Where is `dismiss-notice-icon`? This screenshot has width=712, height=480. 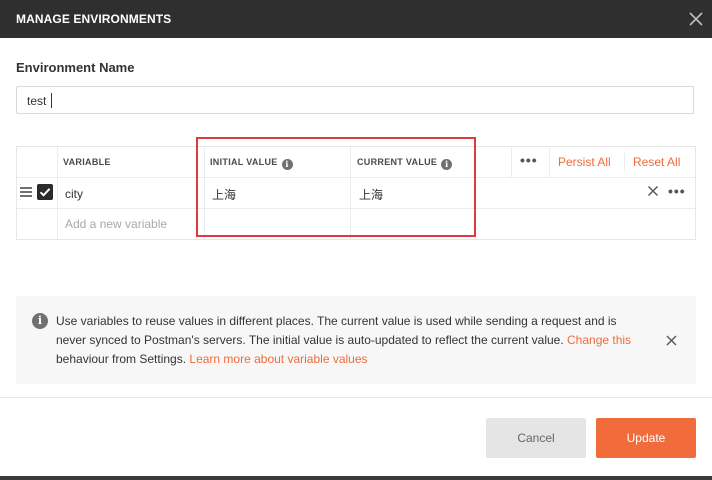
dismiss-notice-icon is located at coordinates (671, 340).